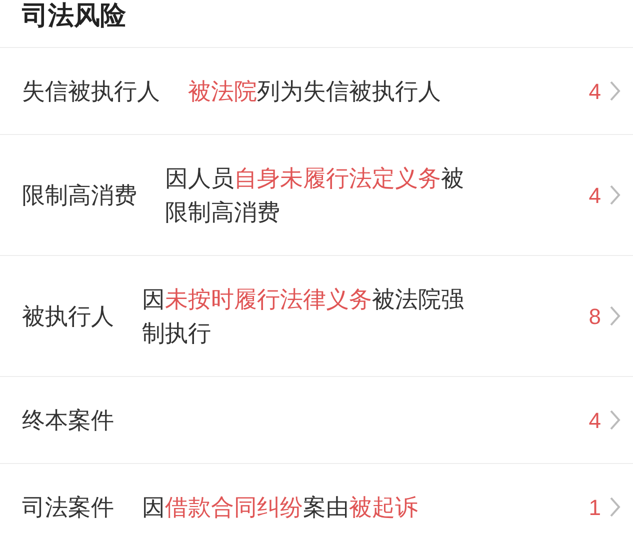 The image size is (633, 541). What do you see at coordinates (91, 91) in the screenshot?
I see `risk-label: 失信被执行人` at bounding box center [91, 91].